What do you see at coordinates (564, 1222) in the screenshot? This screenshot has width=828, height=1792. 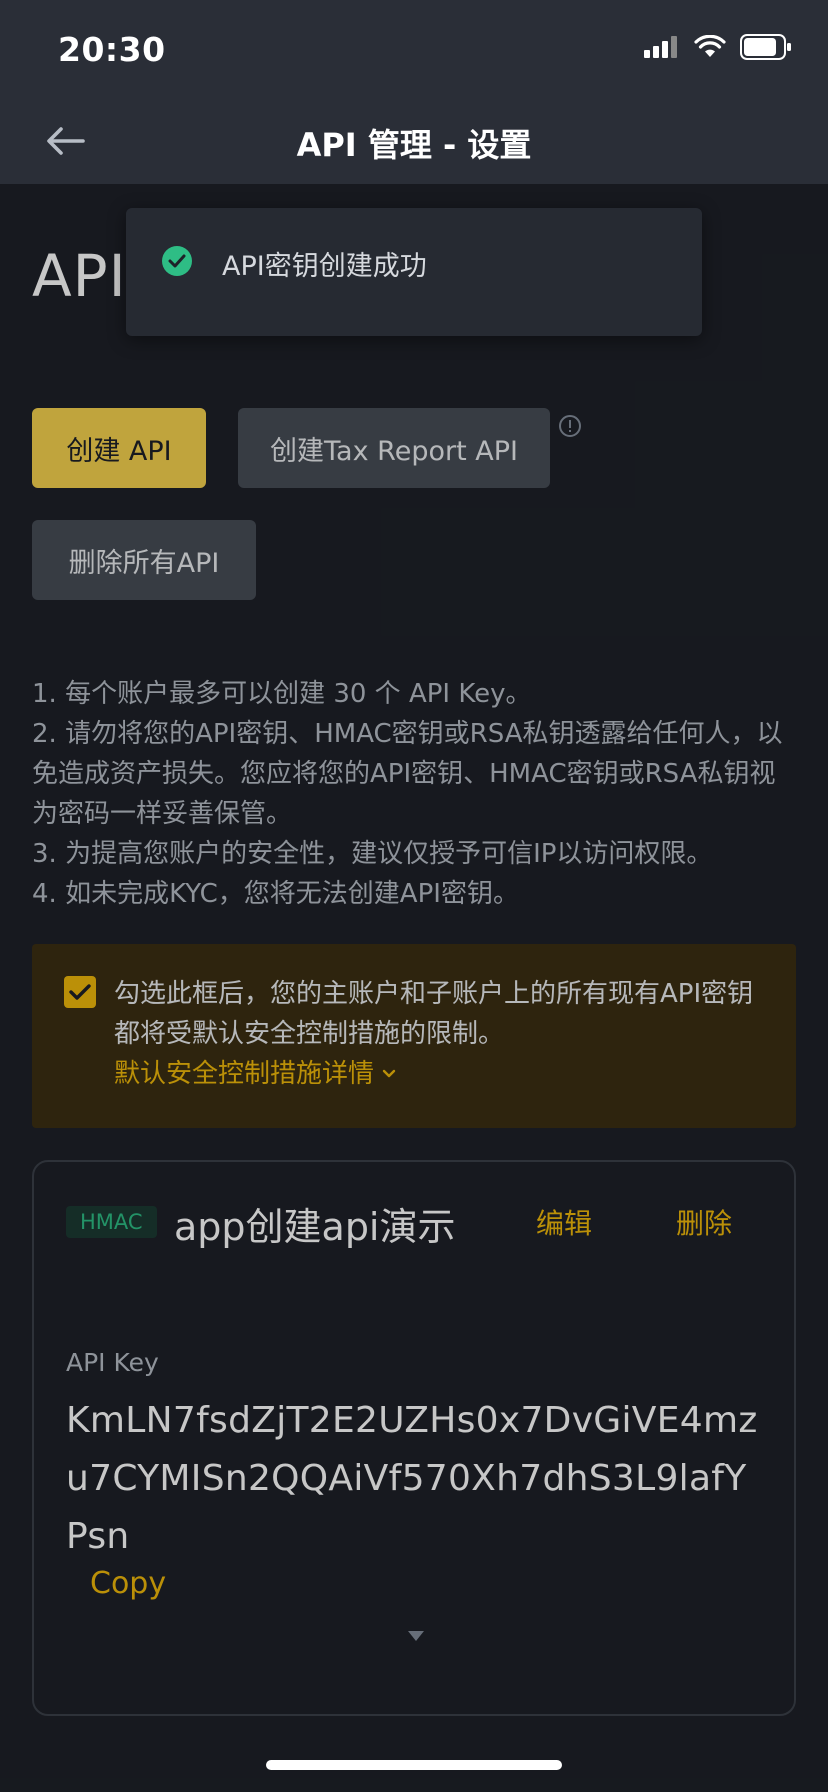 I see `edit-button: 编辑` at bounding box center [564, 1222].